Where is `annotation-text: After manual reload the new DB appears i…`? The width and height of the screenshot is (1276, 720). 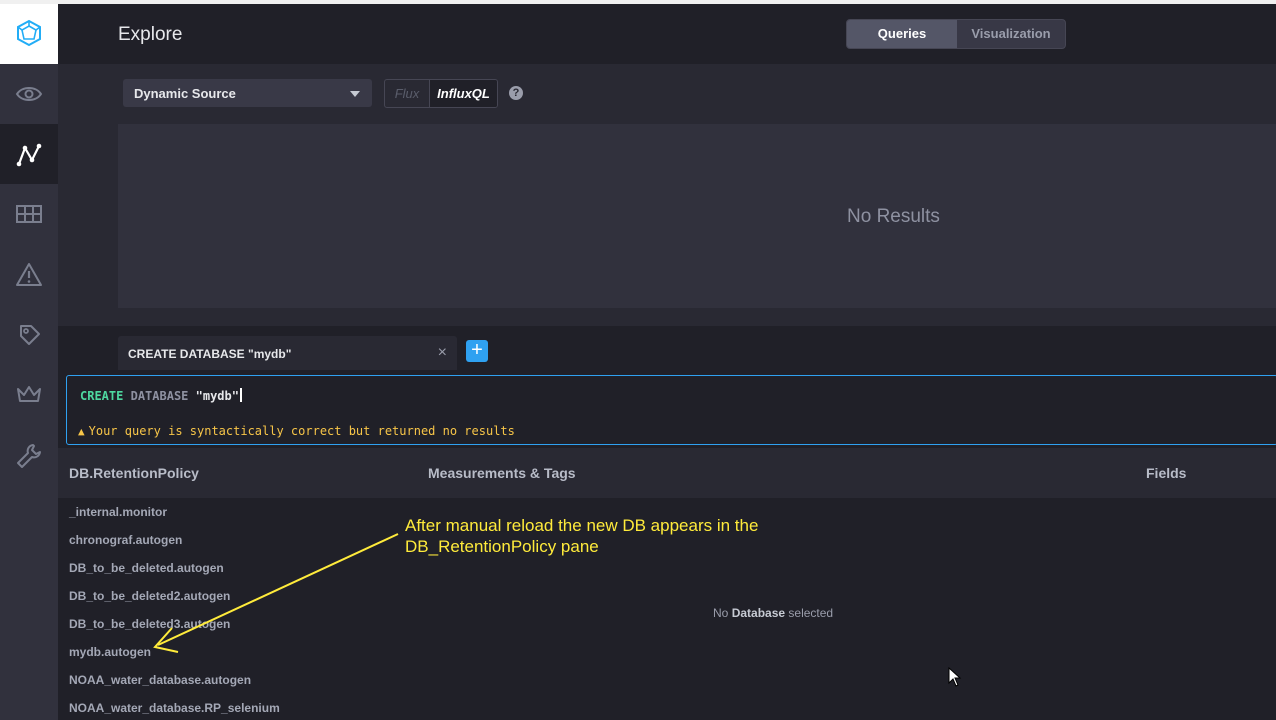 annotation-text: After manual reload the new DB appears i… is located at coordinates (582, 536).